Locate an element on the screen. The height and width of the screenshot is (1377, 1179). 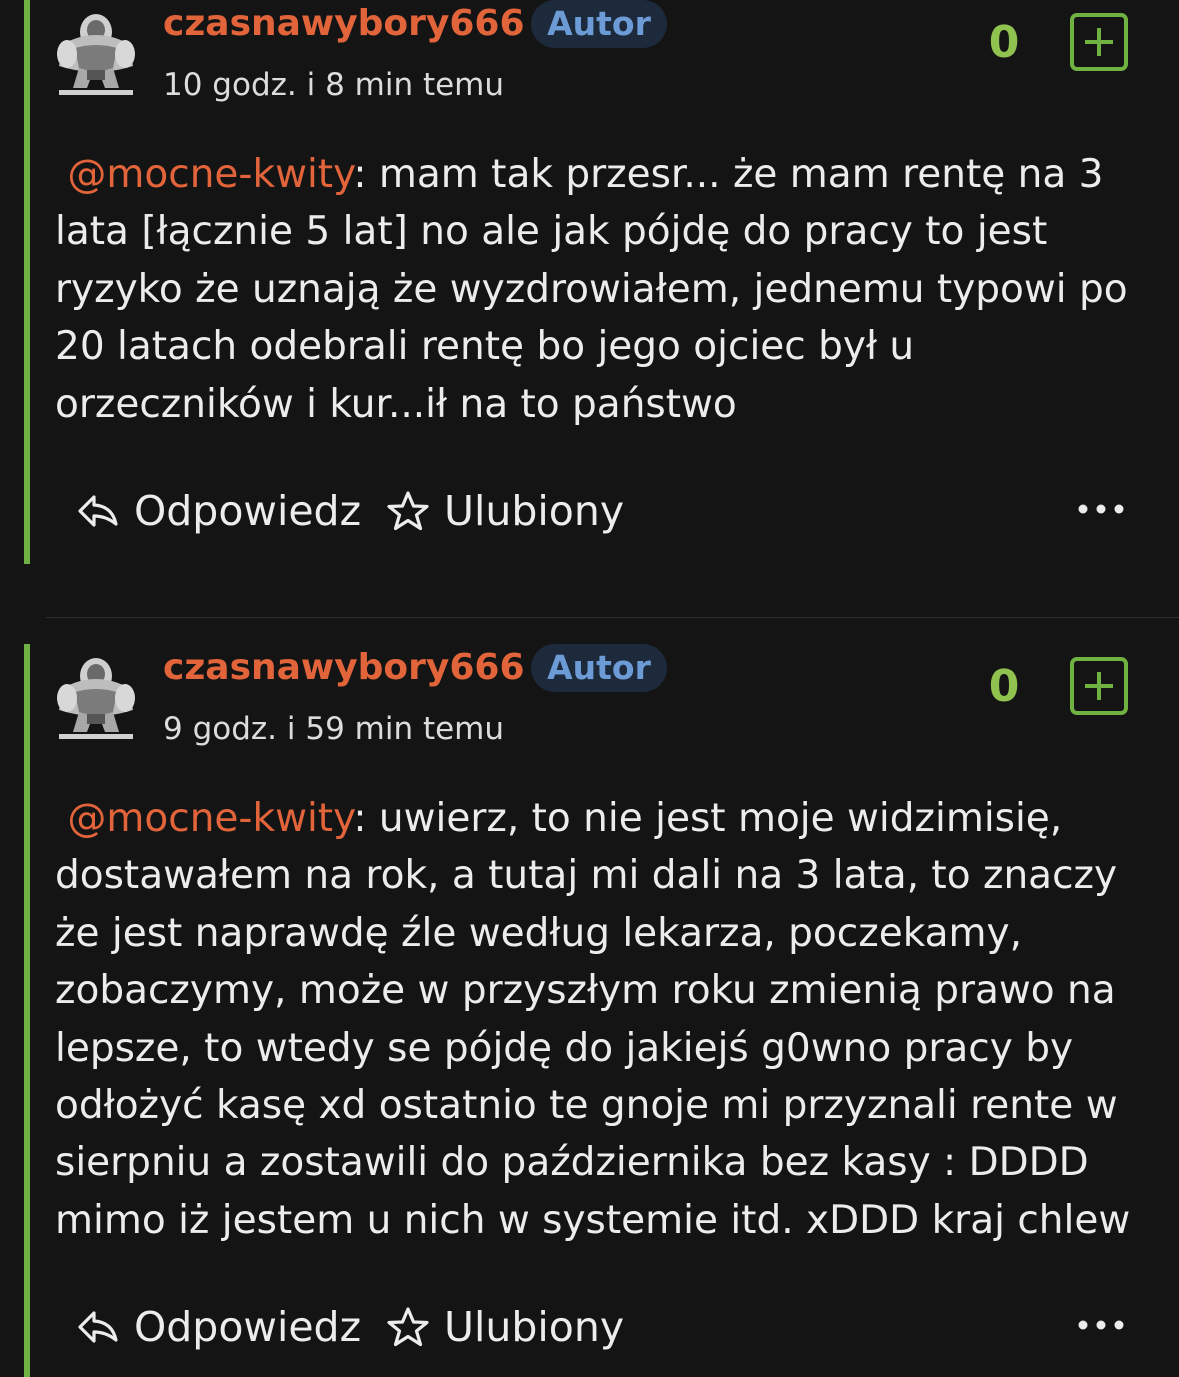
comment-divider is located at coordinates (612, 617).